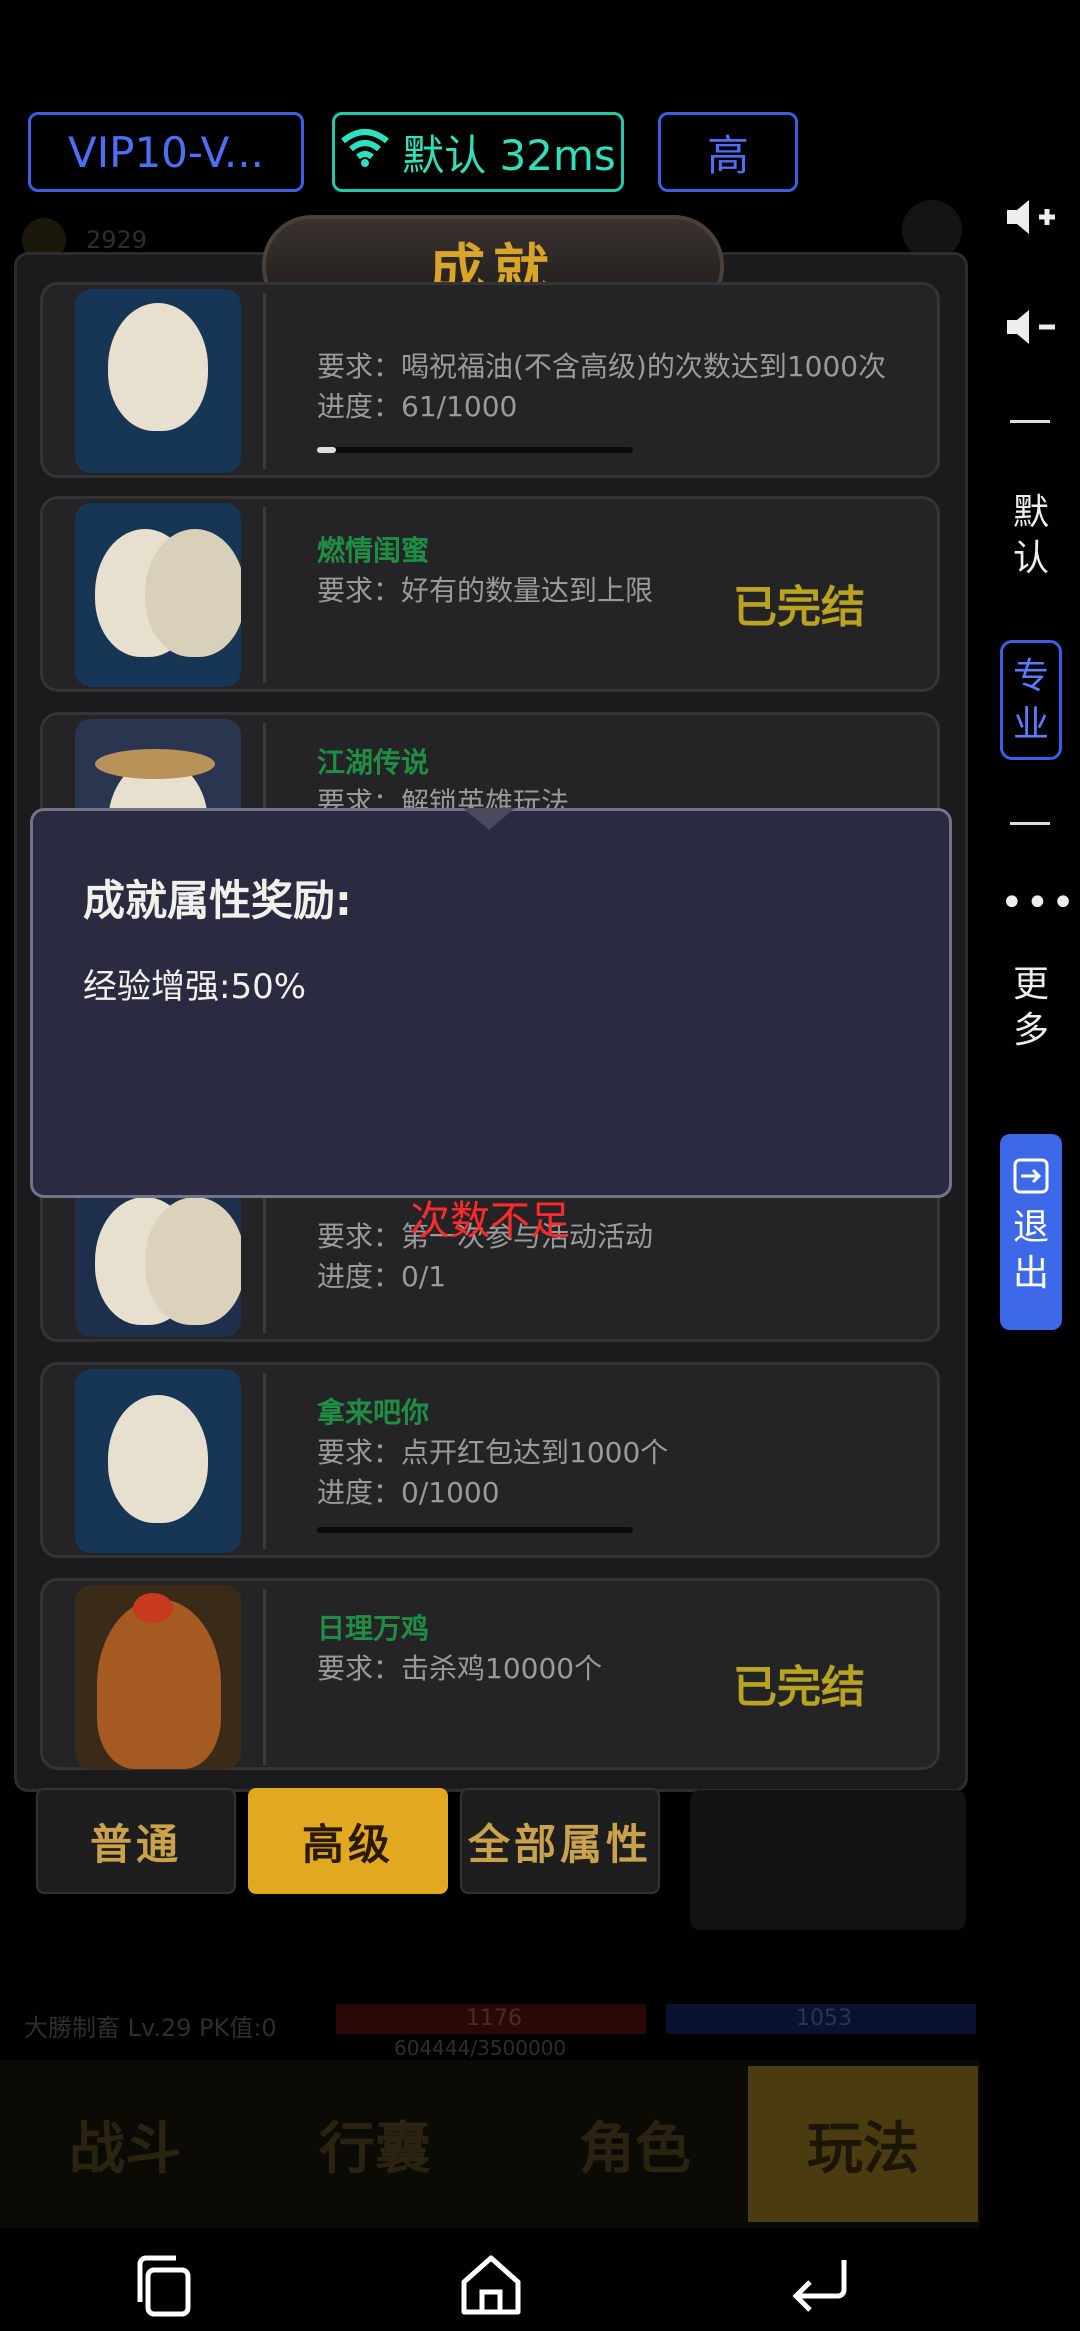 This screenshot has width=1080, height=2331. Describe the element at coordinates (932, 230) in the screenshot. I see `gear-icon` at that location.